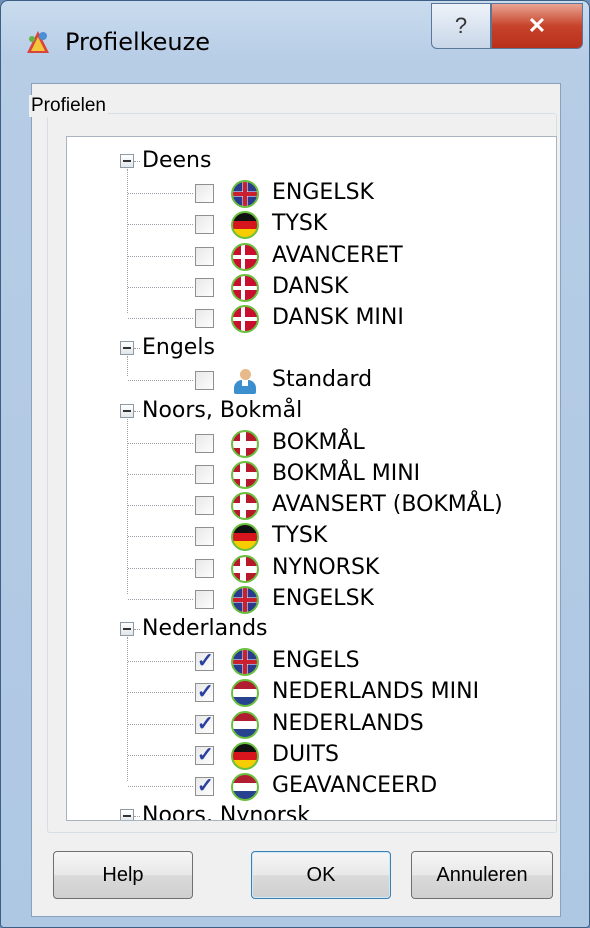 The height and width of the screenshot is (928, 590). Describe the element at coordinates (325, 567) in the screenshot. I see `profile-item-label: NYNORSK` at that location.